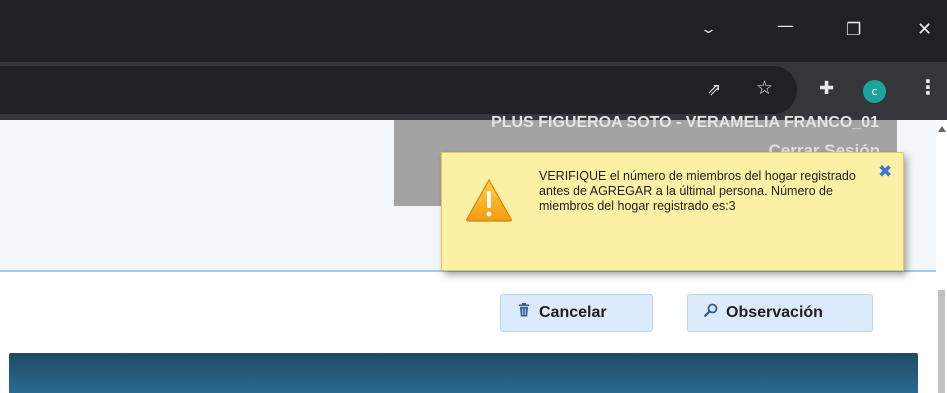  Describe the element at coordinates (463, 373) in the screenshot. I see `content-section-header` at that location.